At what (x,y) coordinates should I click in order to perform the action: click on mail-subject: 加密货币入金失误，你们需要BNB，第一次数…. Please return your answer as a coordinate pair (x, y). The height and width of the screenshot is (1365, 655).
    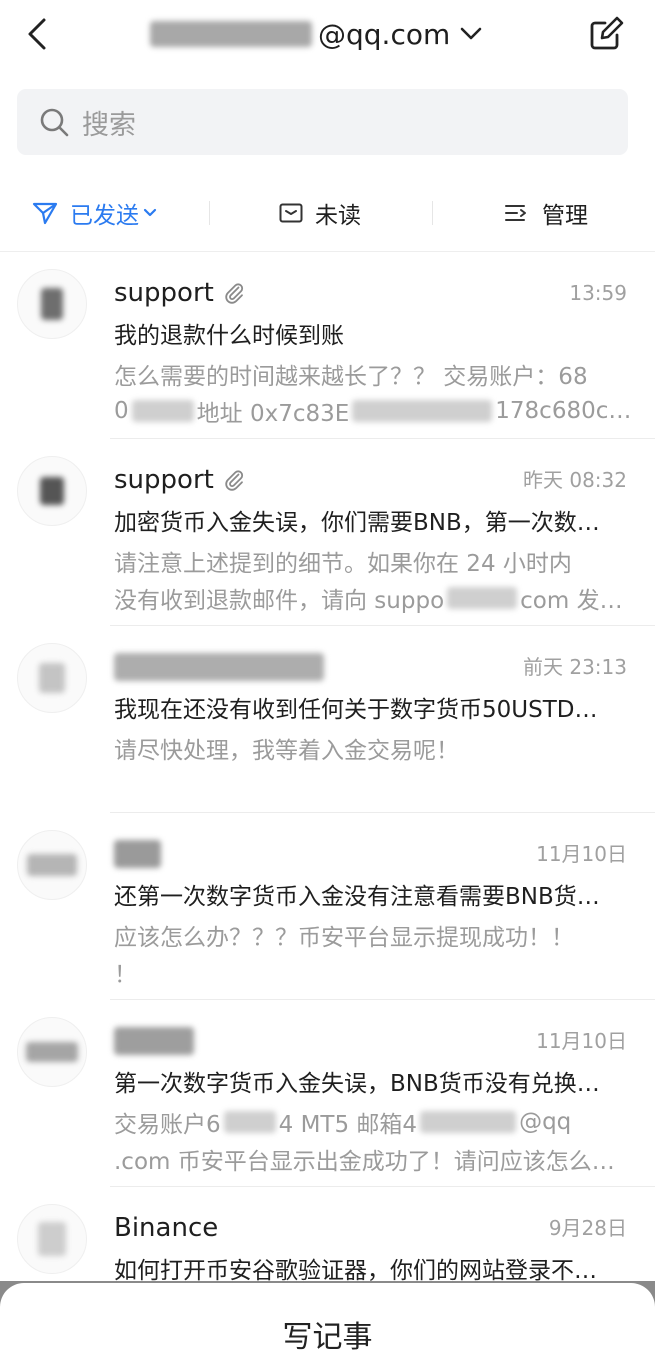
    Looking at the image, I should click on (357, 523).